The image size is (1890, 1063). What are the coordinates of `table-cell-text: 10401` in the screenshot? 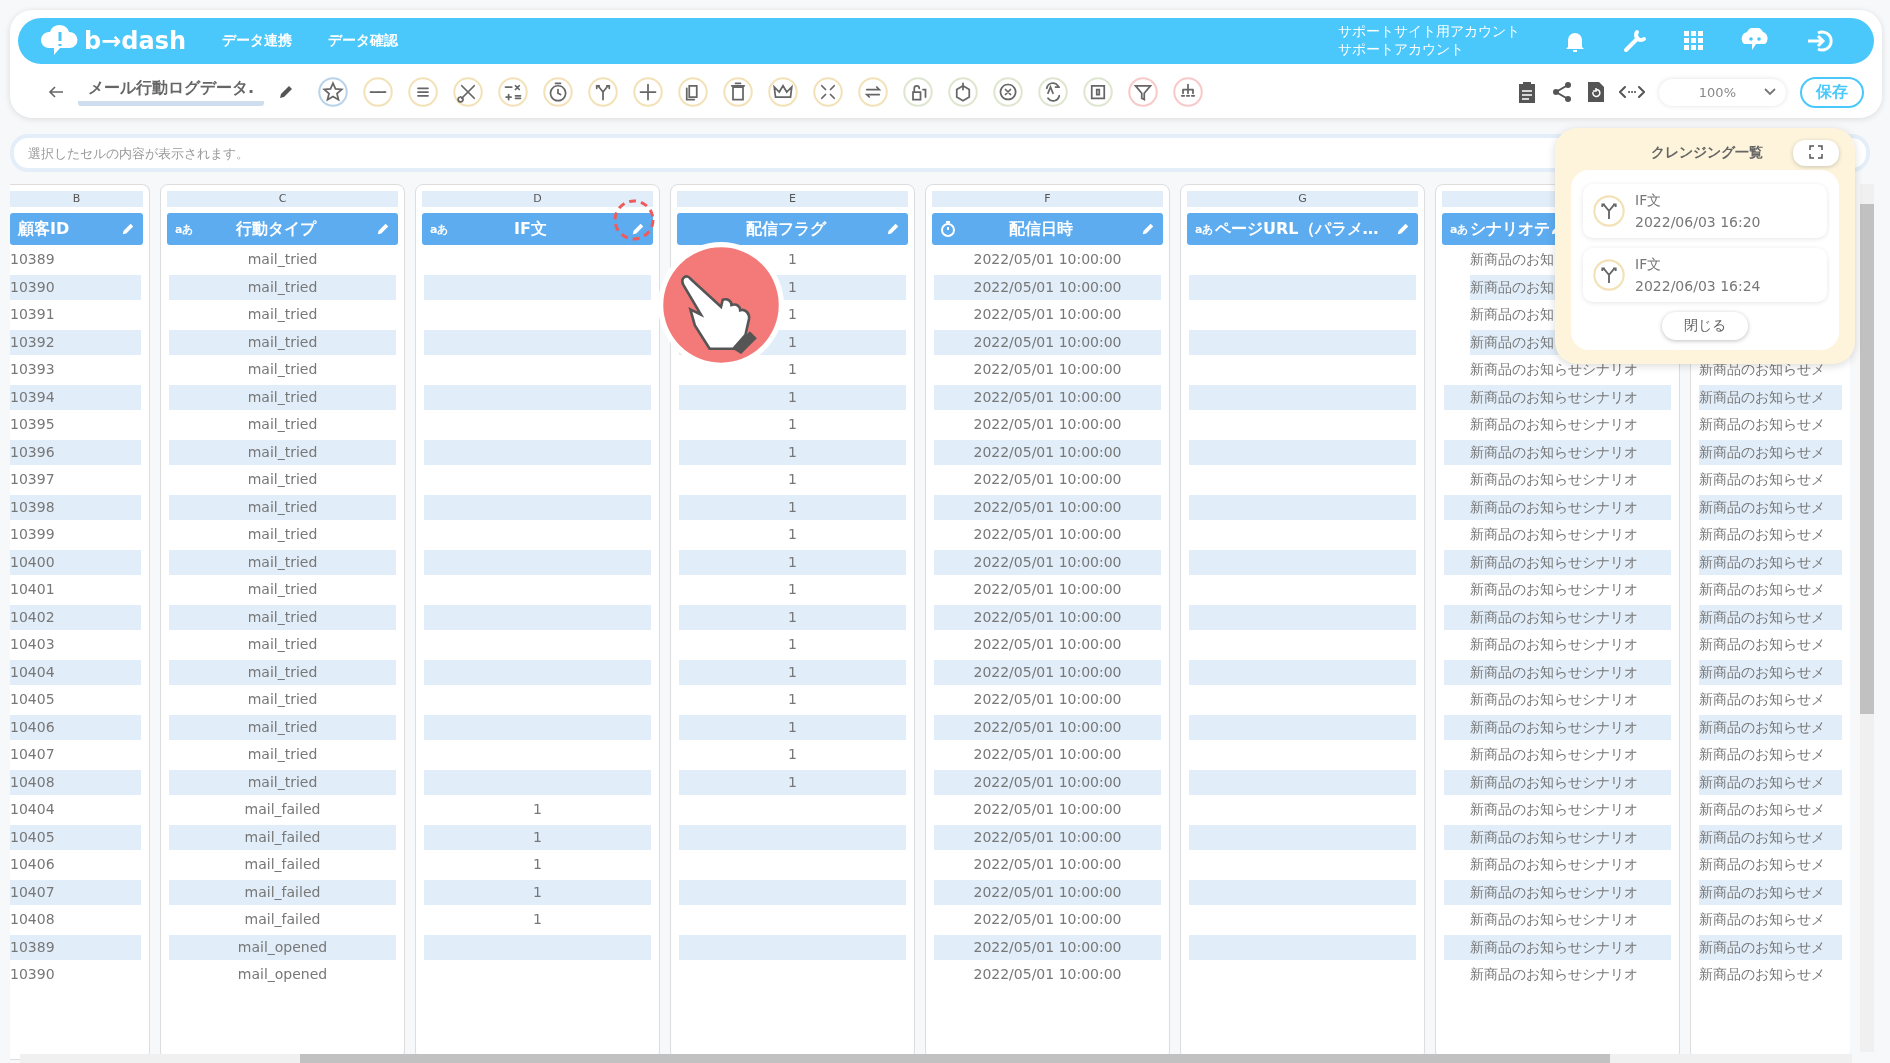 It's located at (33, 589).